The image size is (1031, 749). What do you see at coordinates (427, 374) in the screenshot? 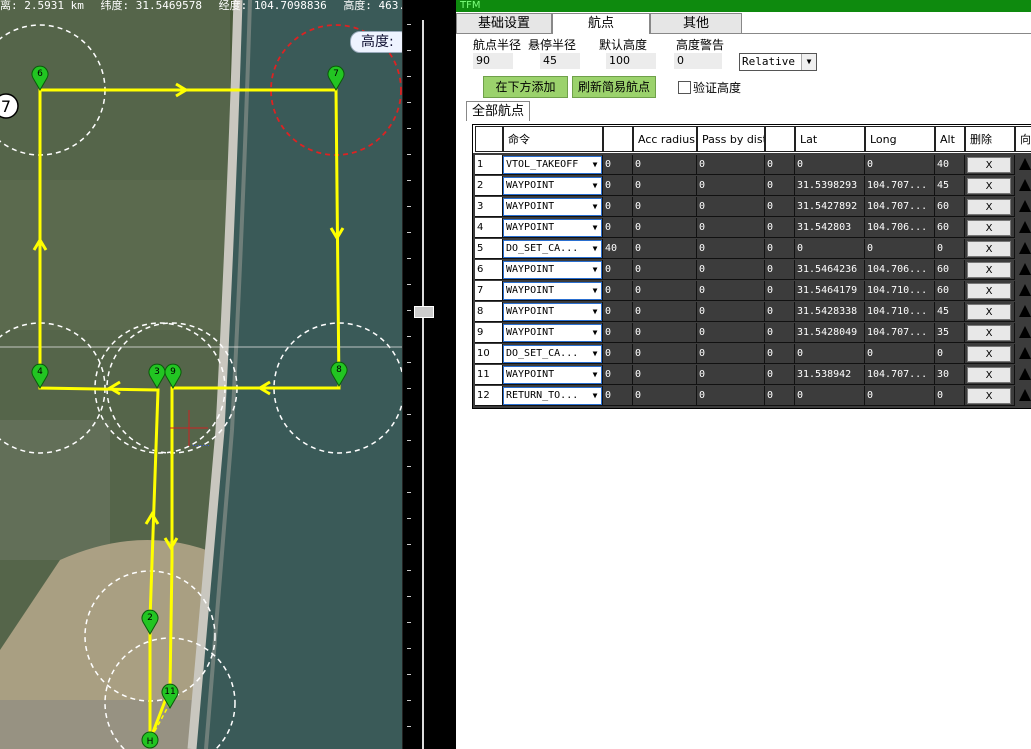
I see `zoom-slider` at bounding box center [427, 374].